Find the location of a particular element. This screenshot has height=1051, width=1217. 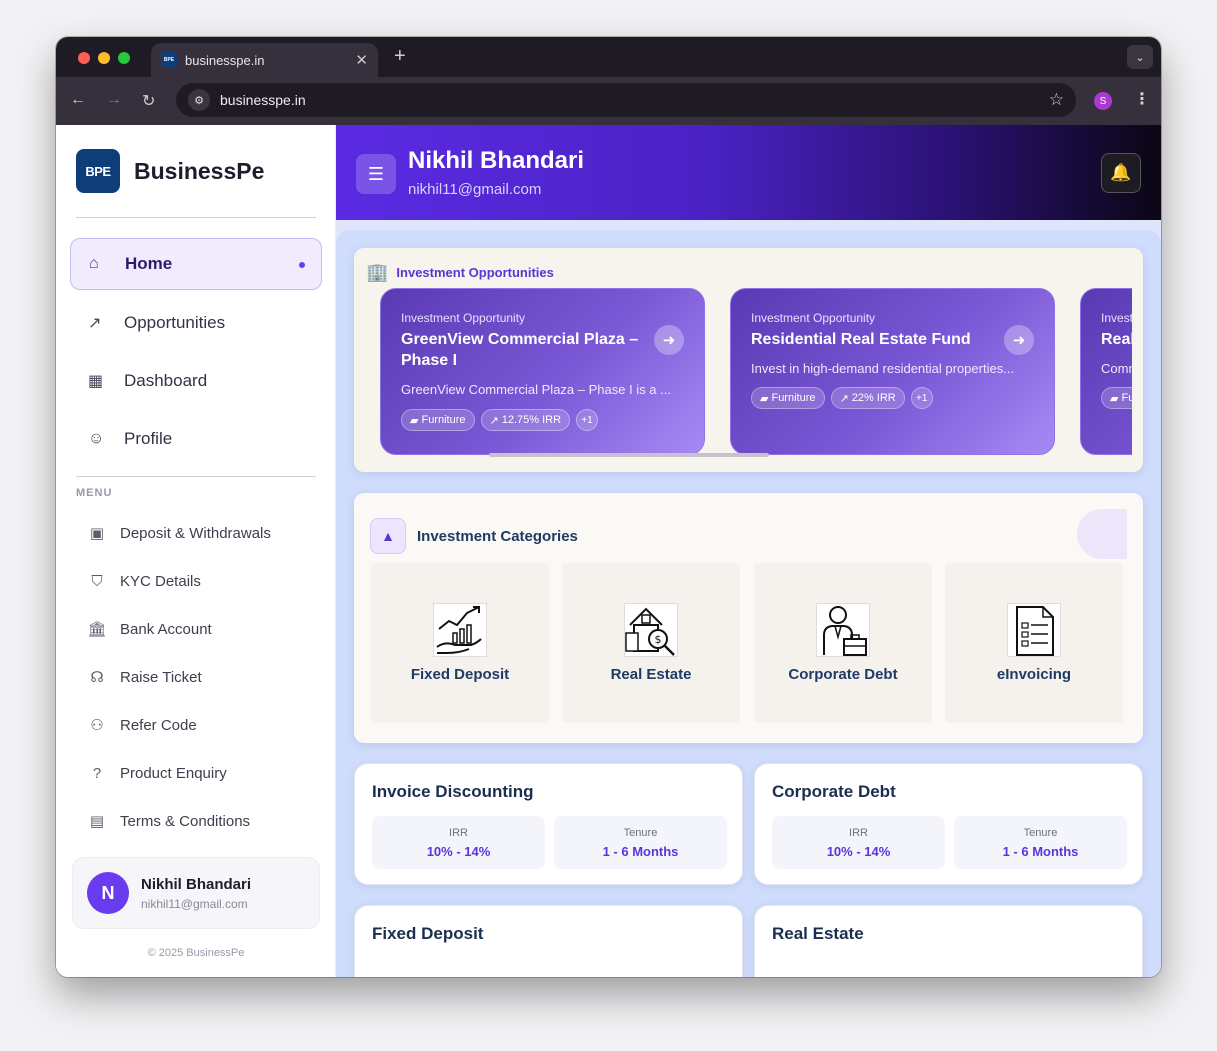

menu-item-deposit-withdrawals: ▣ Deposit & Withdrawals is located at coordinates (178, 533).